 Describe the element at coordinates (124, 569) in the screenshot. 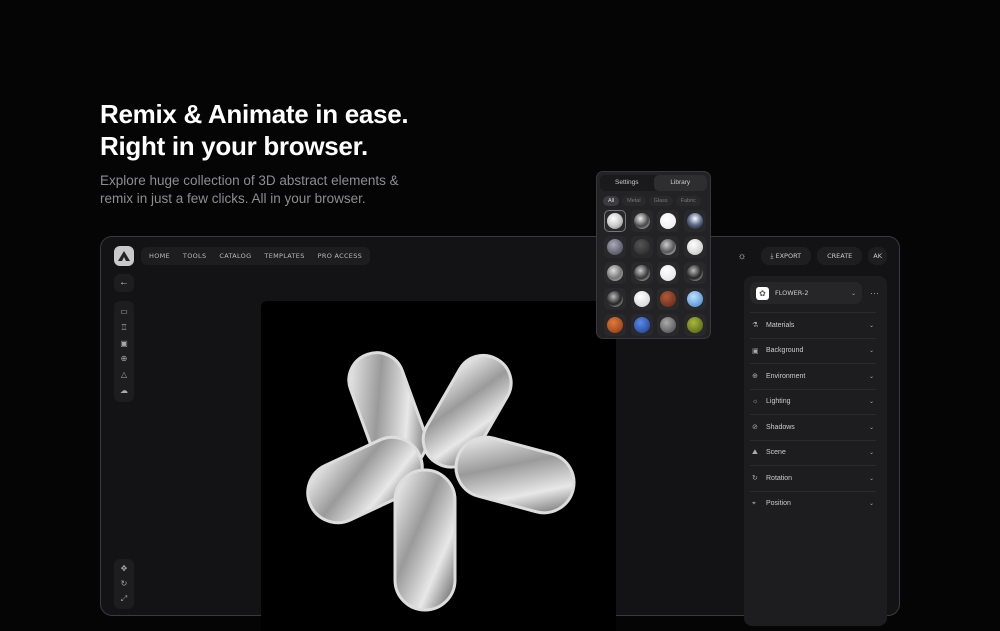

I see `move-icon: ✥` at that location.